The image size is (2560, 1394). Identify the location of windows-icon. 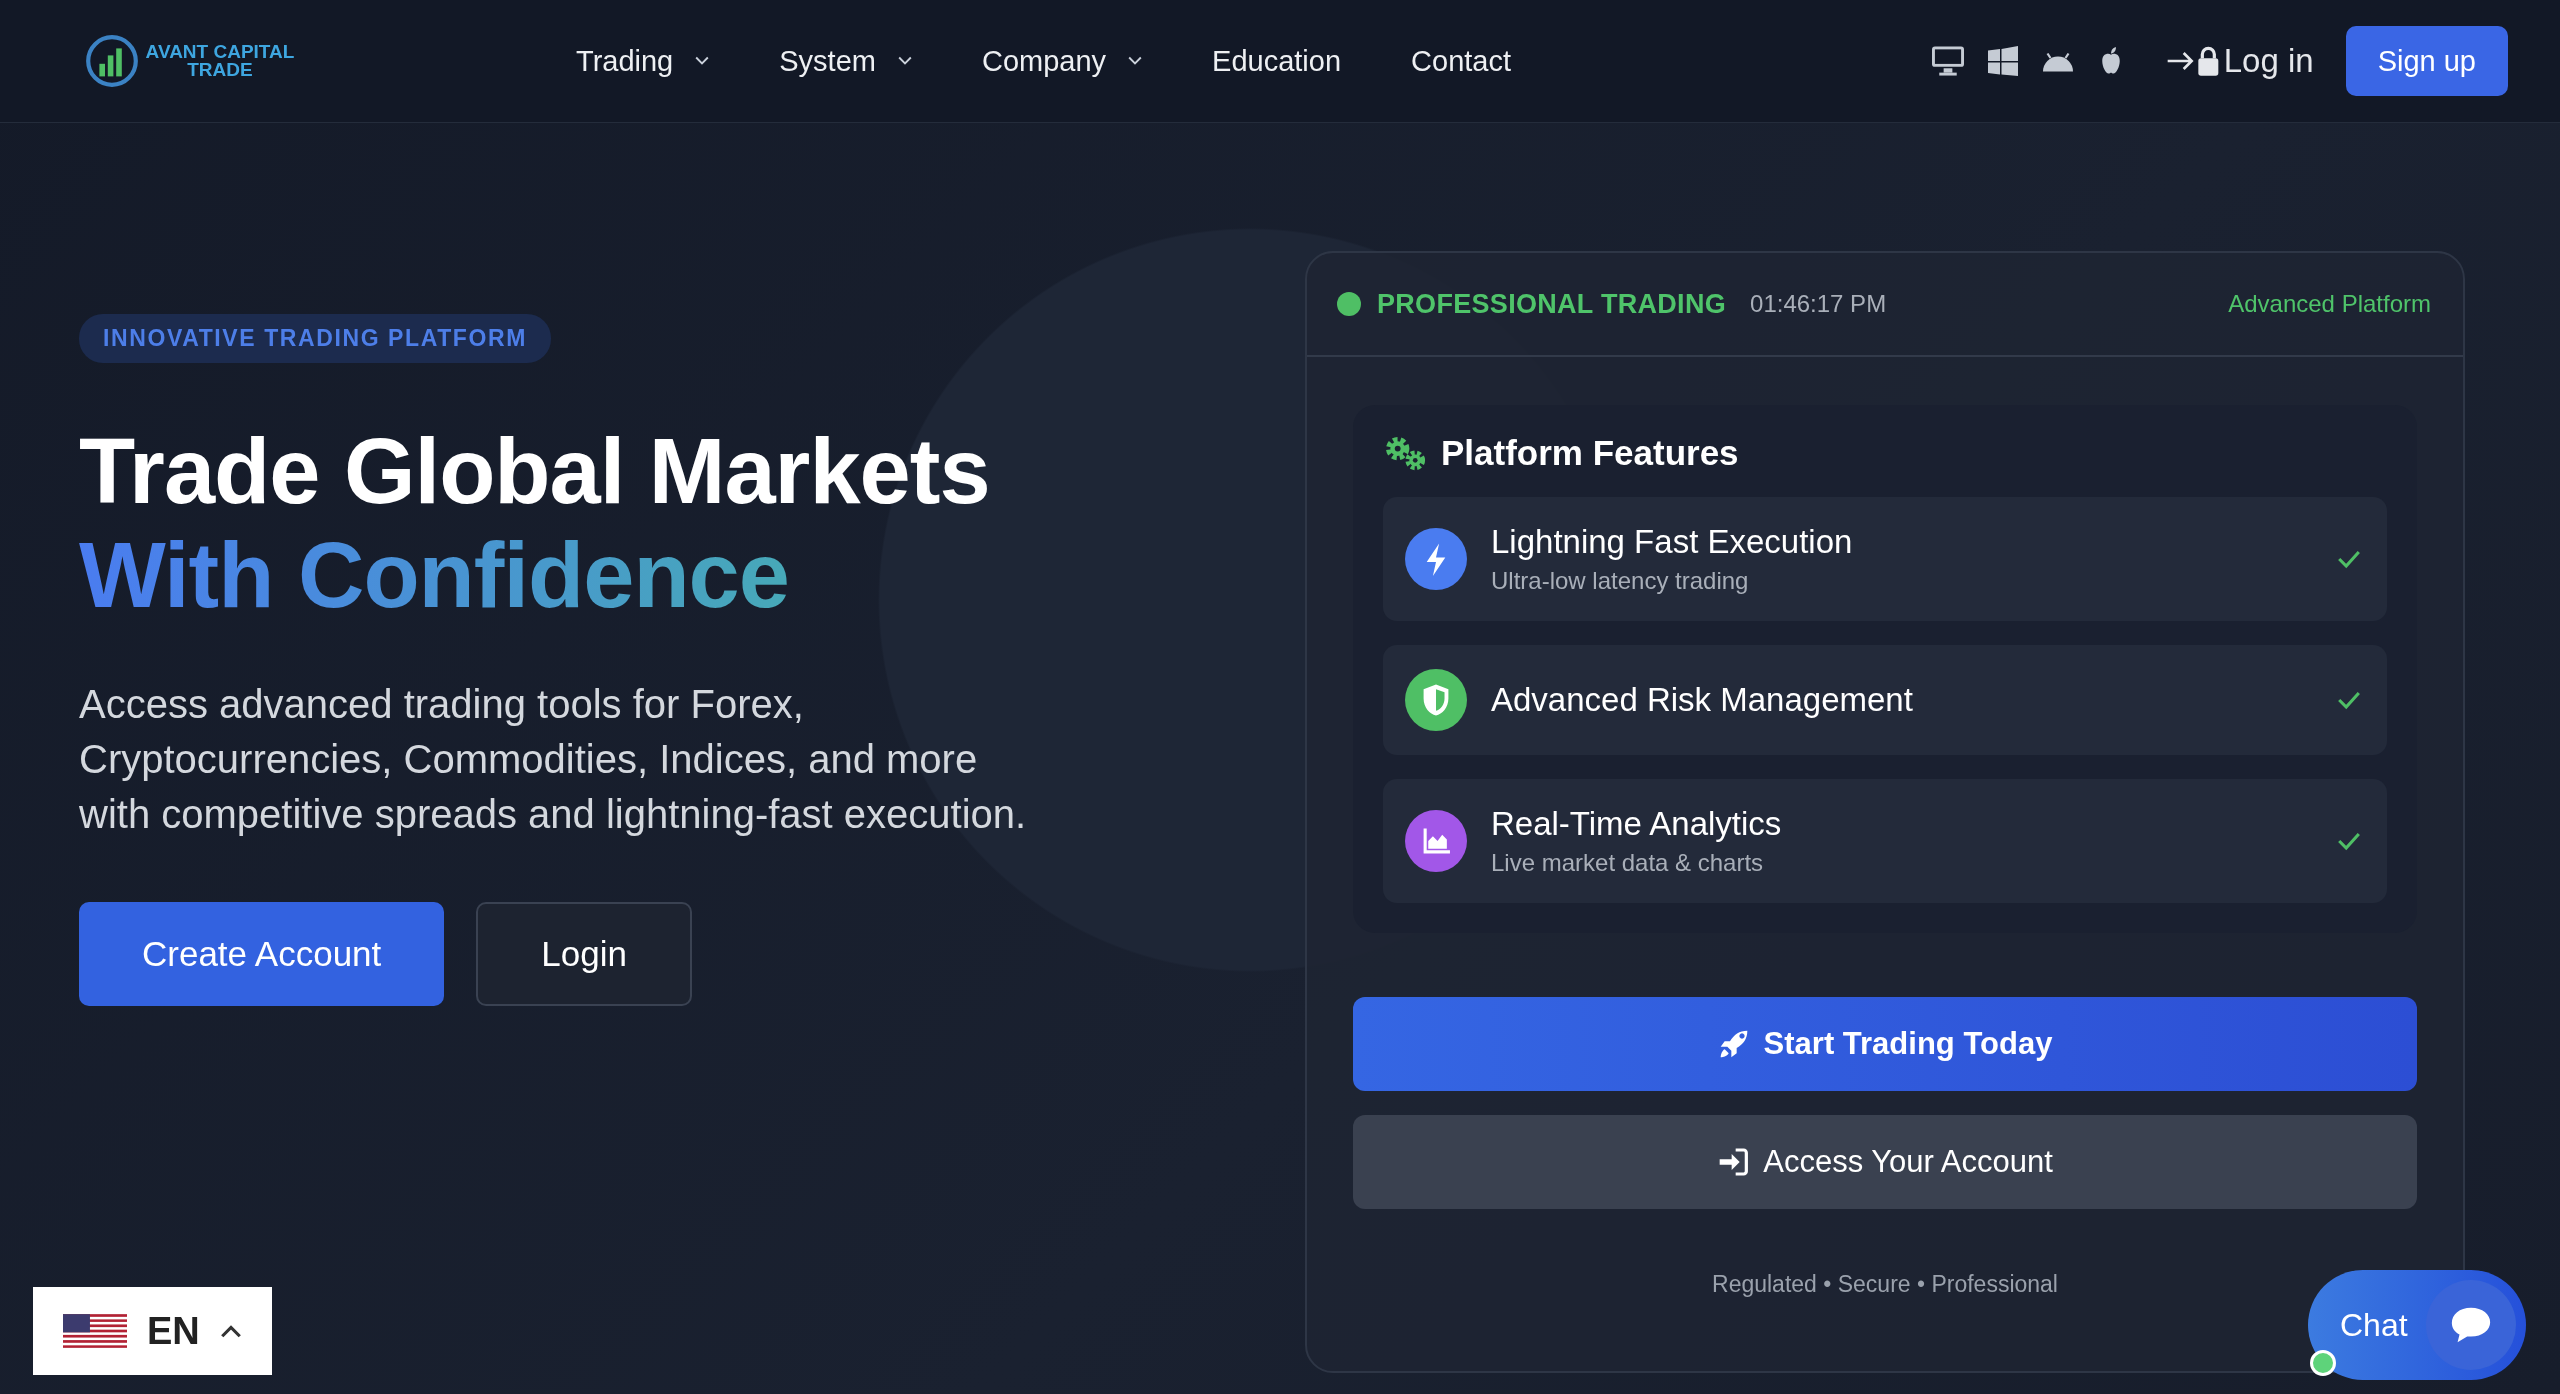
(2002, 61).